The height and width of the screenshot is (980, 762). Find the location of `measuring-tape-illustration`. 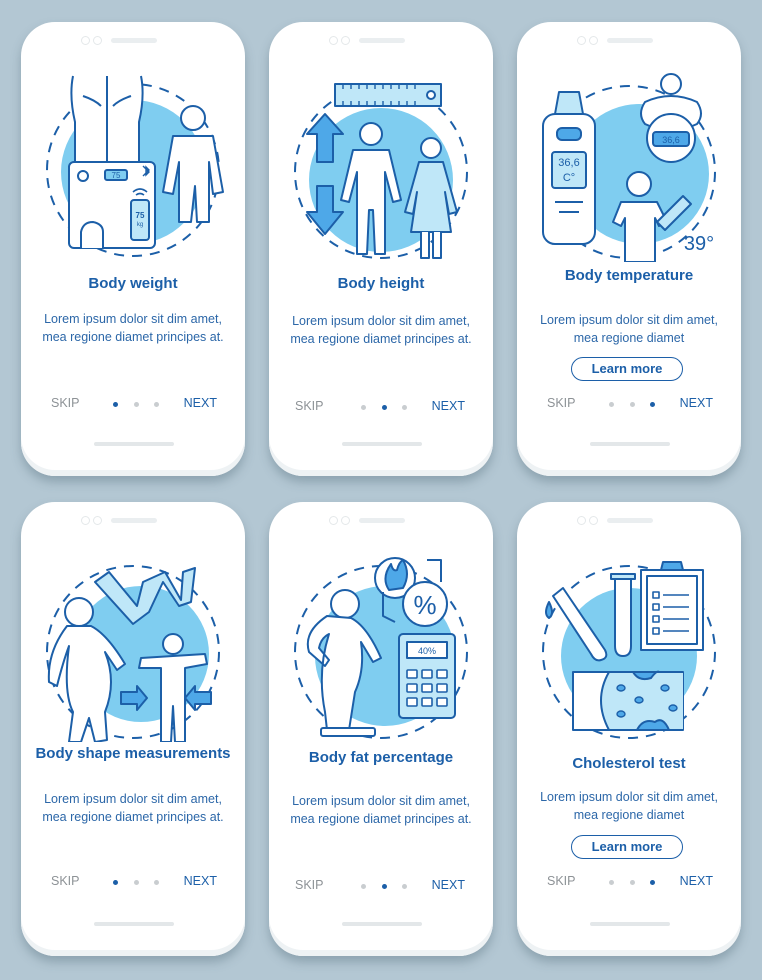

measuring-tape-illustration is located at coordinates (133, 653).